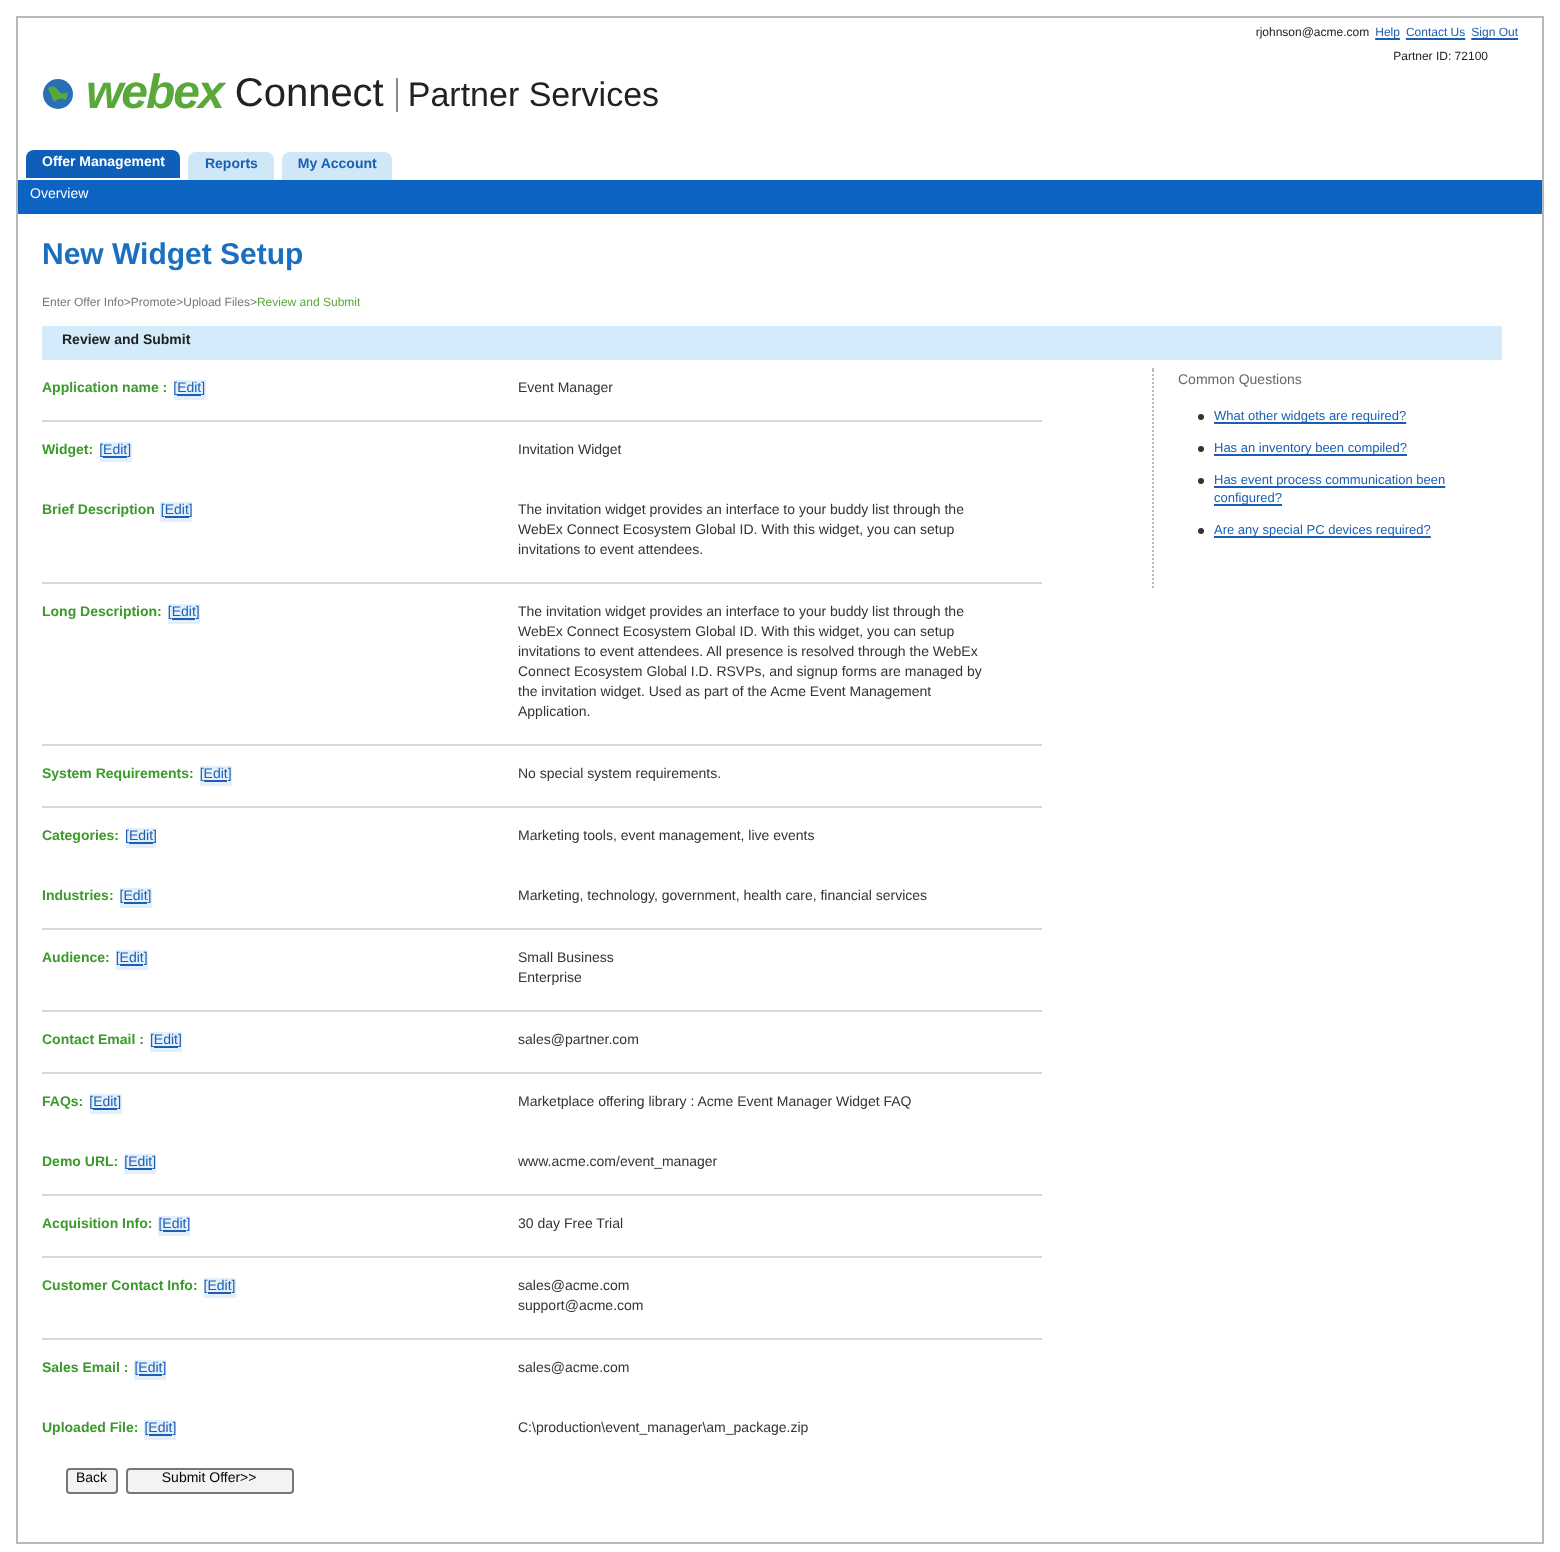  Describe the element at coordinates (309, 94) in the screenshot. I see `brand-name: Connect` at that location.